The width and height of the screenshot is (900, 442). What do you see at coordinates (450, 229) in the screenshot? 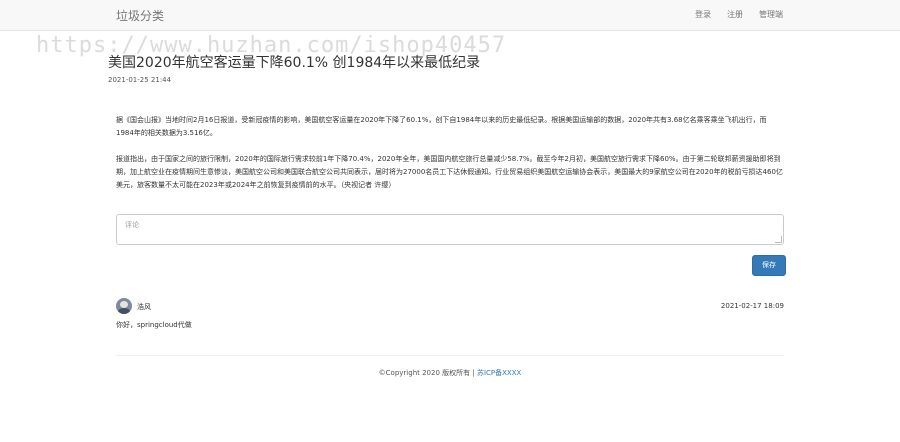
I see `comment-textarea: 评论` at bounding box center [450, 229].